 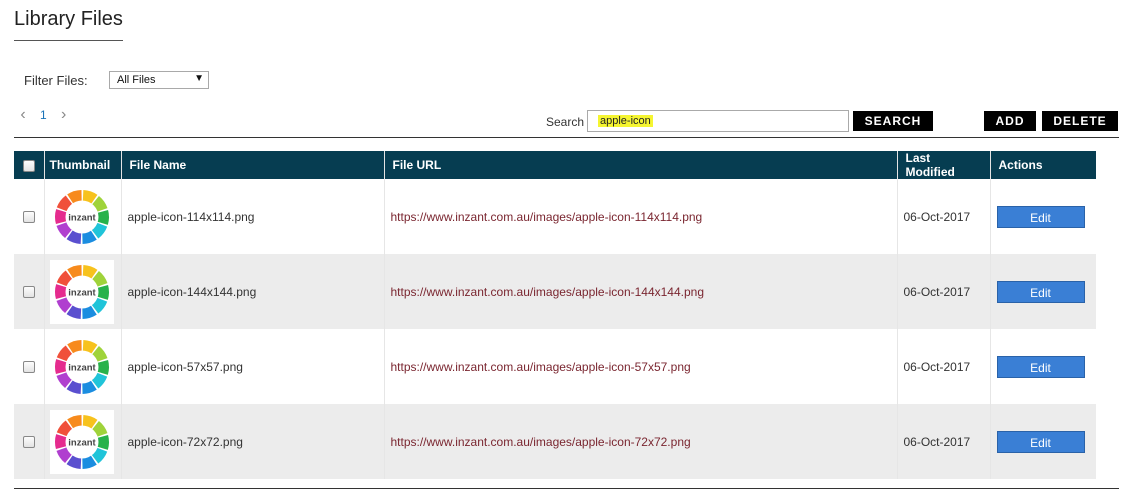 I want to click on search-input: apple-icon, so click(x=718, y=121).